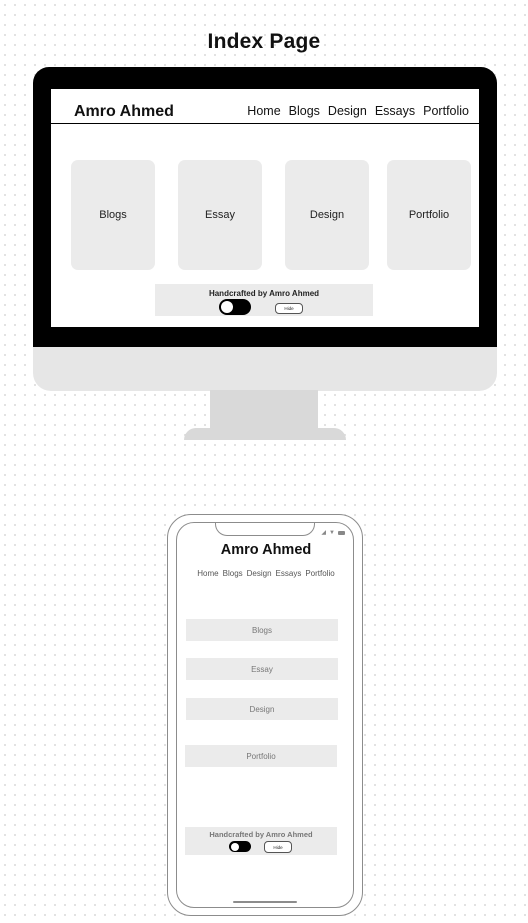  Describe the element at coordinates (341, 532) in the screenshot. I see `battery-icon` at that location.